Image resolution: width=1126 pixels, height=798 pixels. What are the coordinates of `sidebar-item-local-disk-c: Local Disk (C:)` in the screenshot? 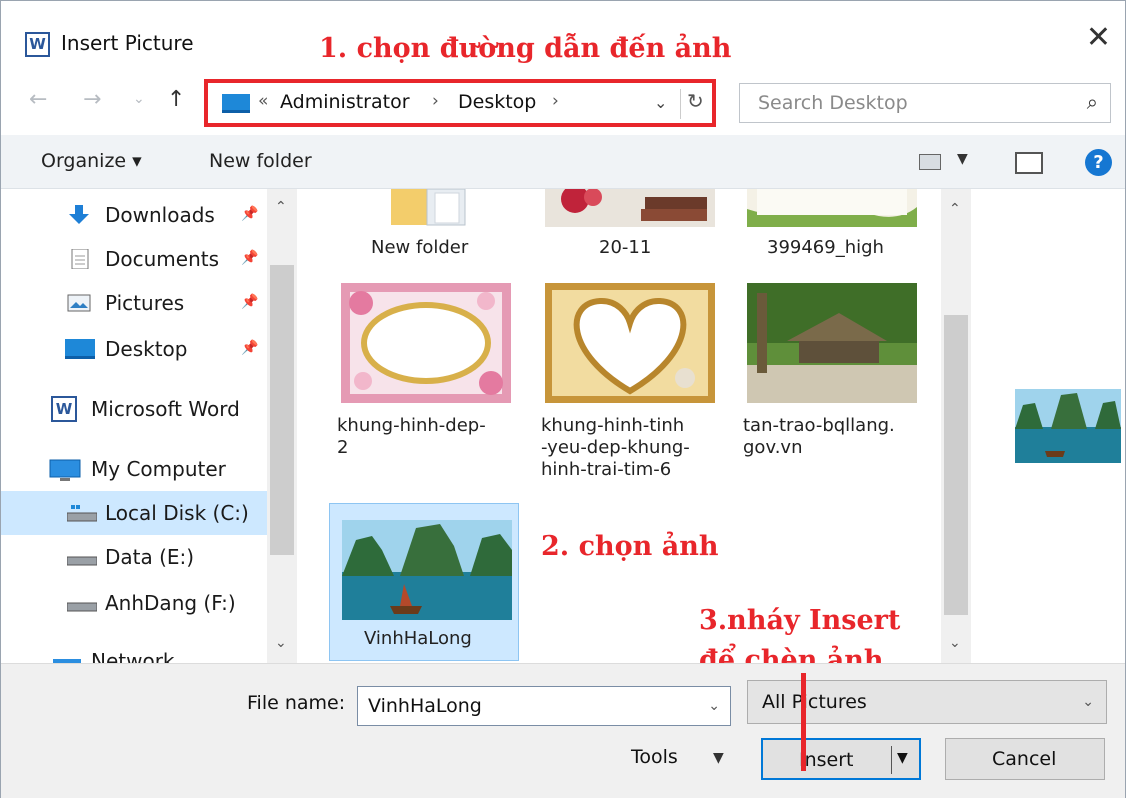 It's located at (134, 513).